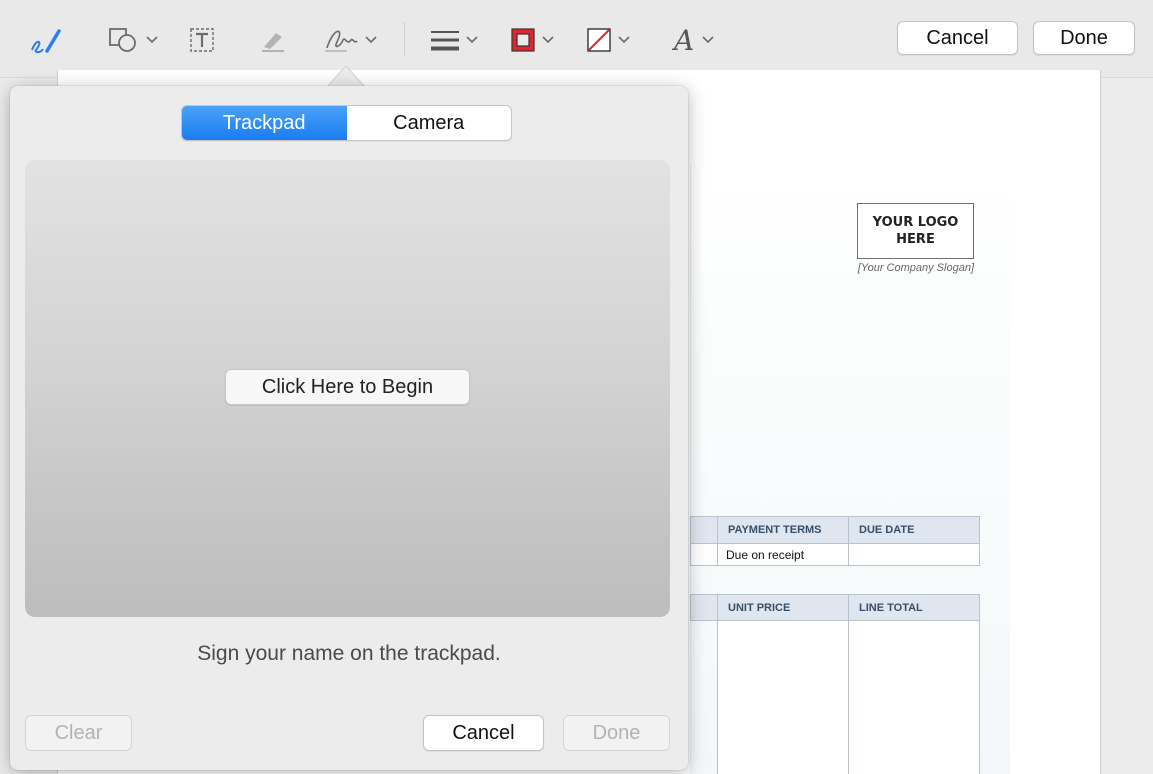 The height and width of the screenshot is (774, 1153). What do you see at coordinates (914, 697) in the screenshot?
I see `table-column-line-total` at bounding box center [914, 697].